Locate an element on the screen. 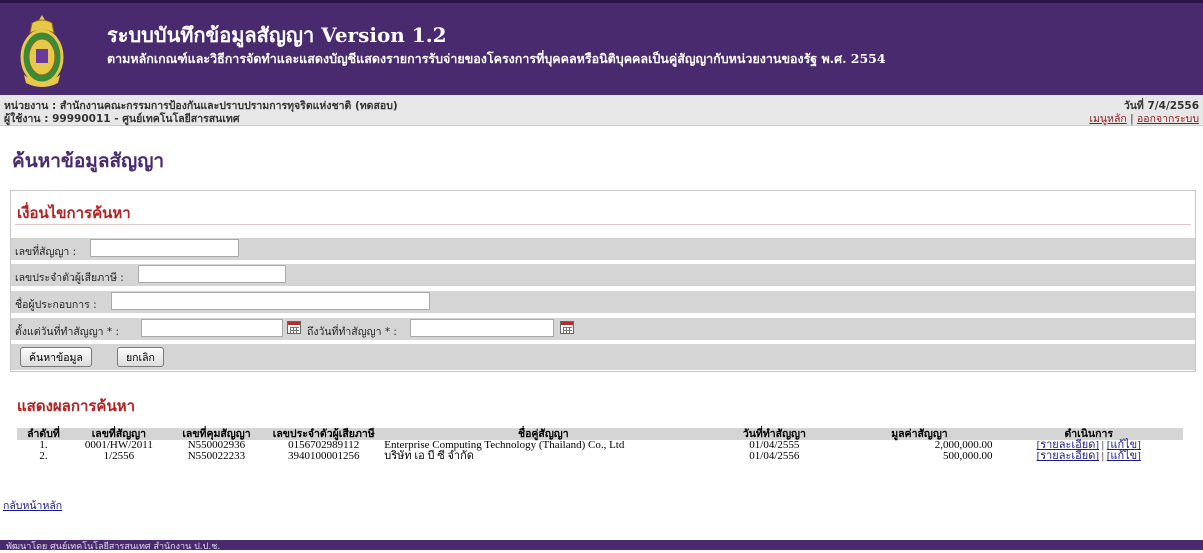 The width and height of the screenshot is (1203, 553). seal-emblem-logo is located at coordinates (42, 51).